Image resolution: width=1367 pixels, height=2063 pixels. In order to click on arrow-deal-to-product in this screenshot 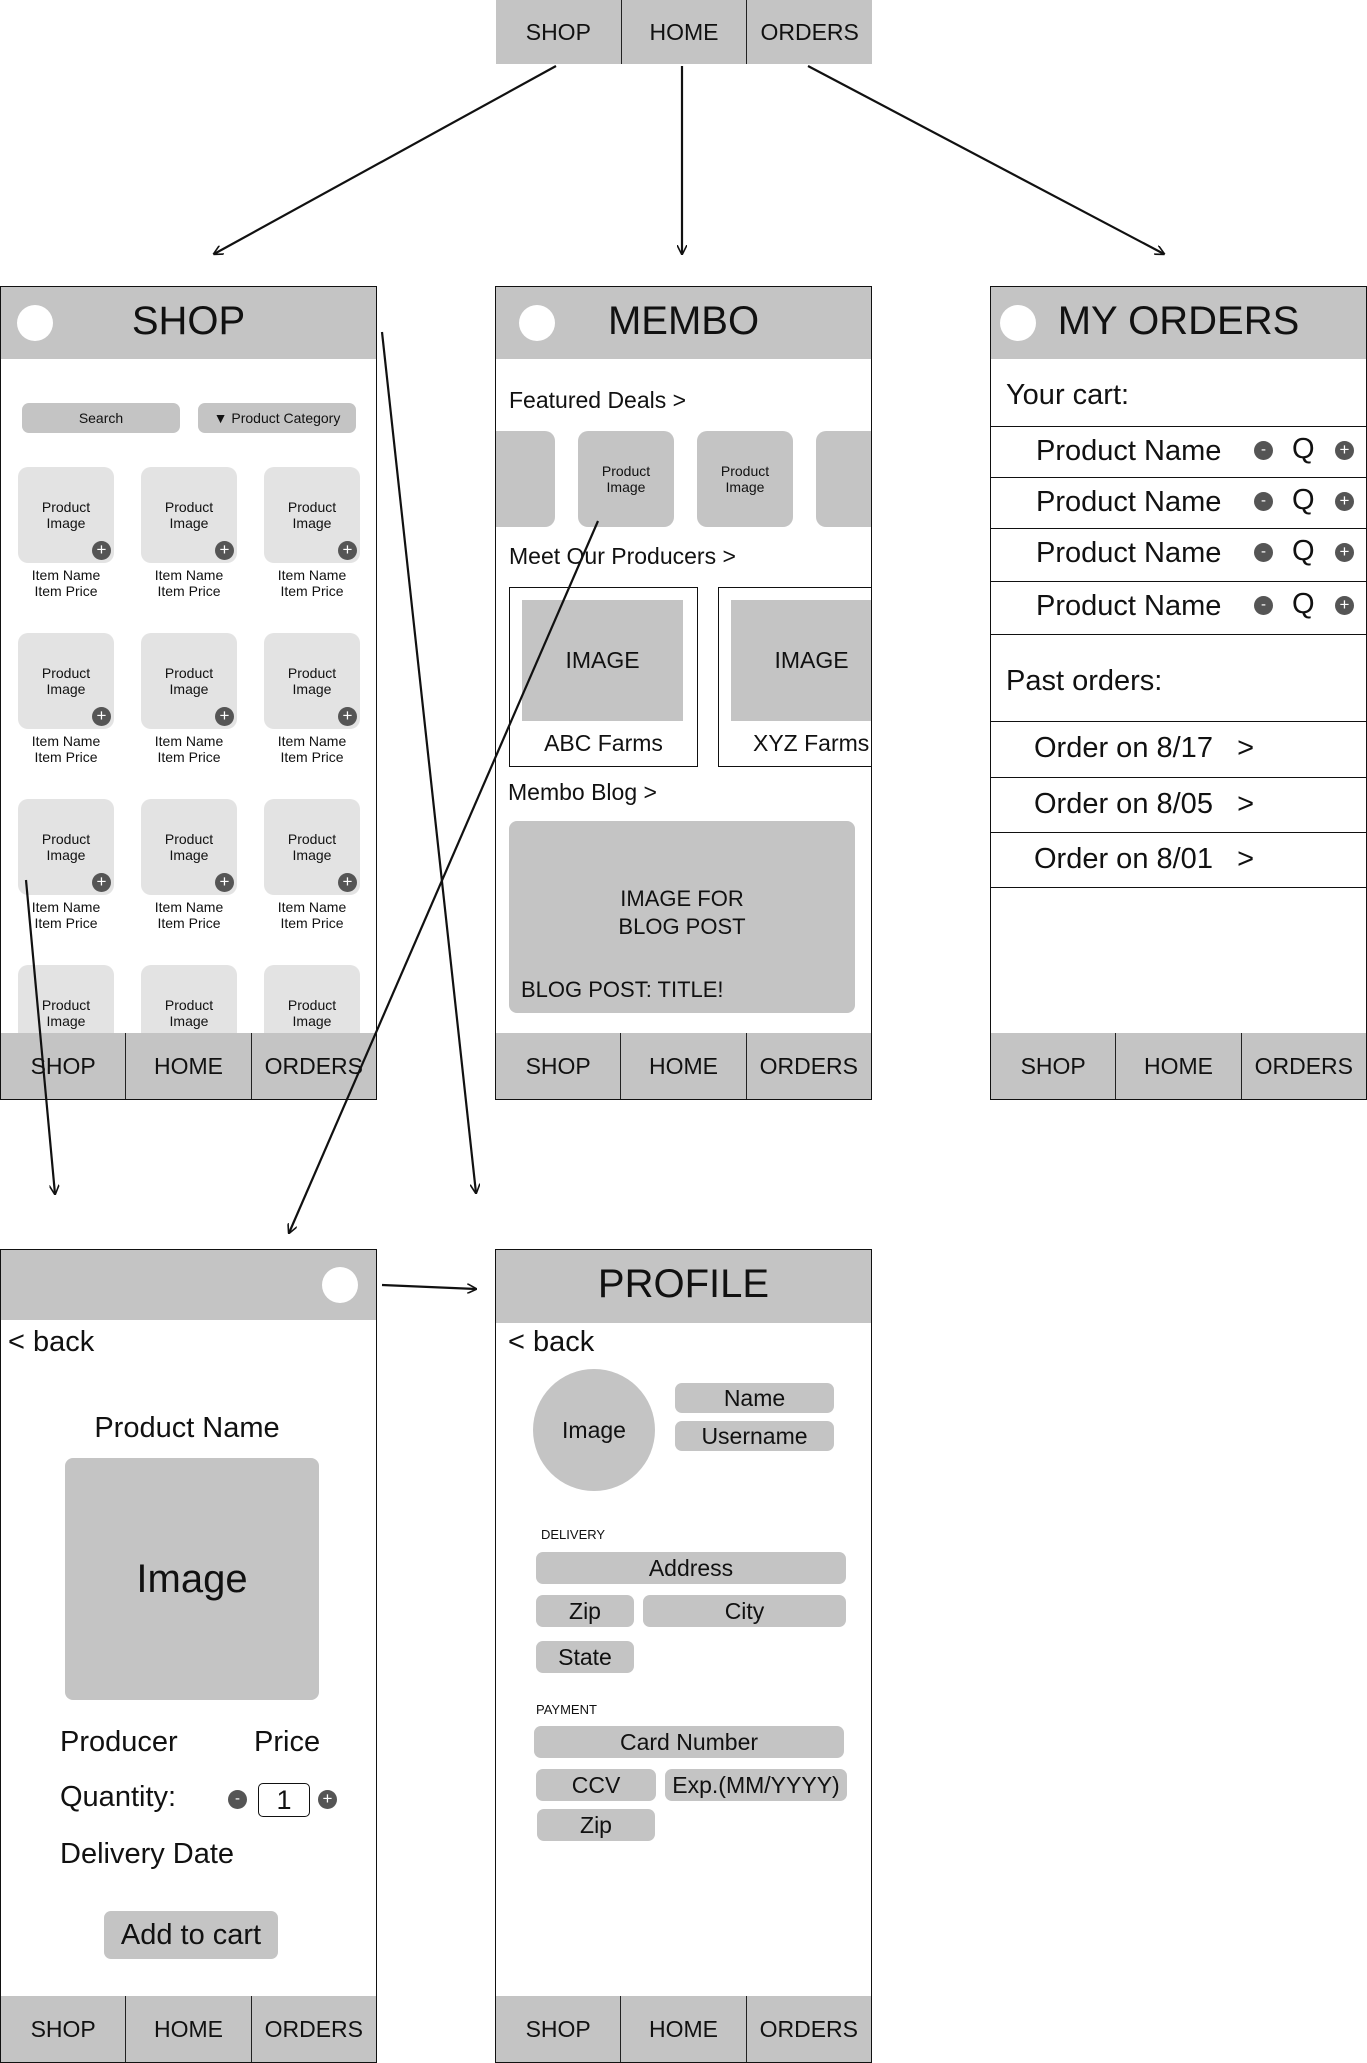, I will do `click(444, 876)`.